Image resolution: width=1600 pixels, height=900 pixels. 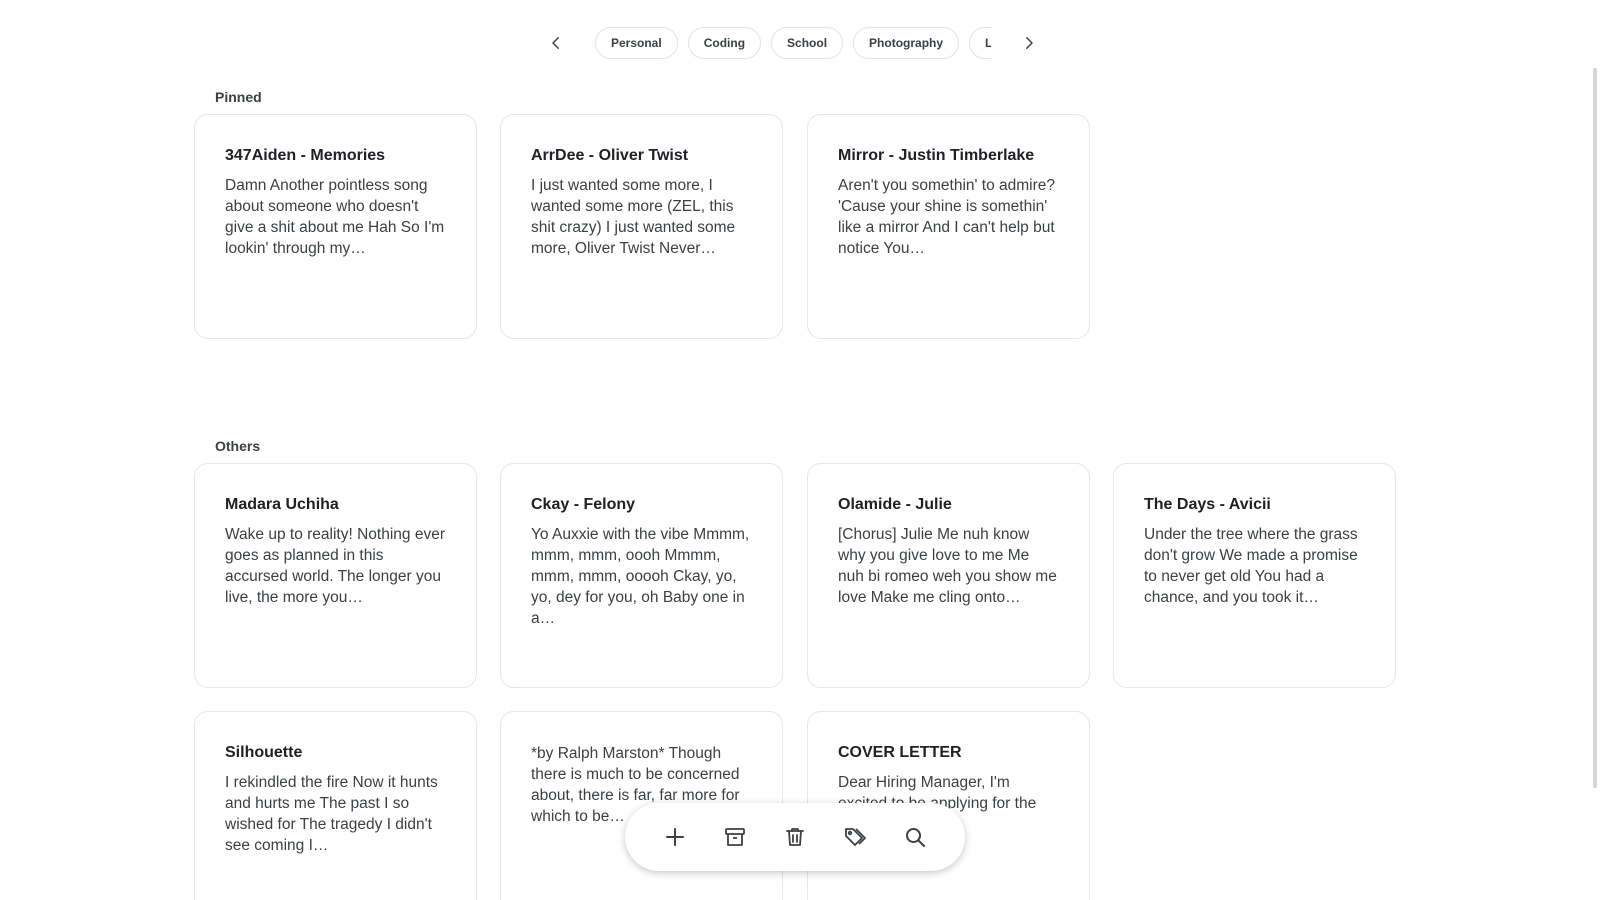 I want to click on note-title: Mirror - Justin Timberlake, so click(x=936, y=155).